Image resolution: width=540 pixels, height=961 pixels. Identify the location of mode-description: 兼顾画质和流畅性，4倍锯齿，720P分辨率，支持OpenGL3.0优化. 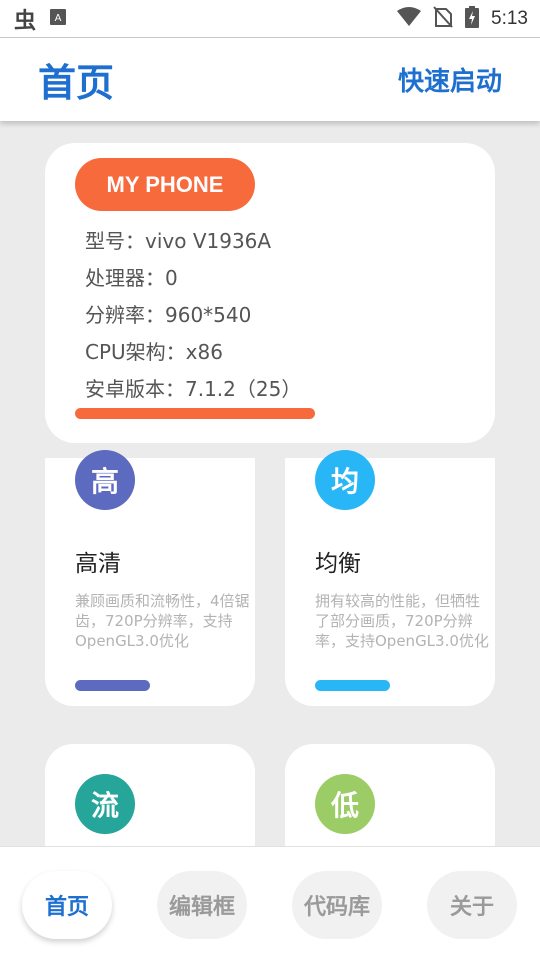
(162, 621).